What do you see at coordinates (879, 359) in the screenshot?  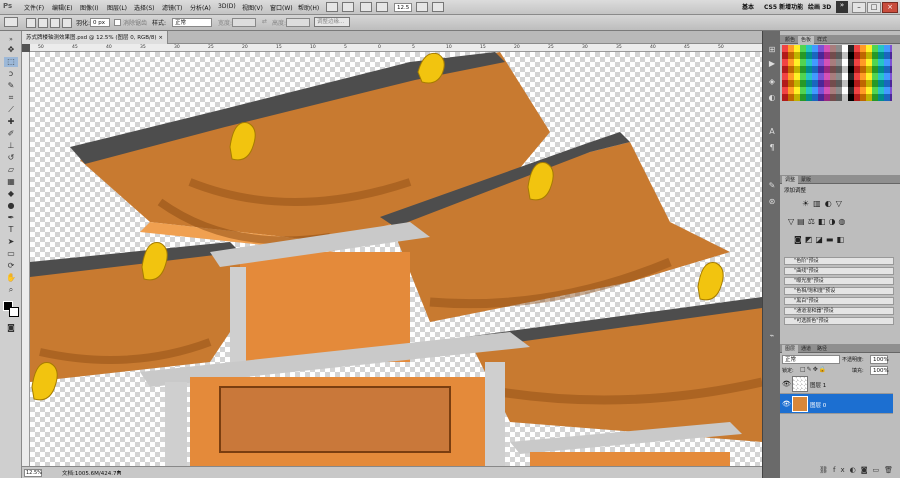 I see `opacity-input: 100%` at bounding box center [879, 359].